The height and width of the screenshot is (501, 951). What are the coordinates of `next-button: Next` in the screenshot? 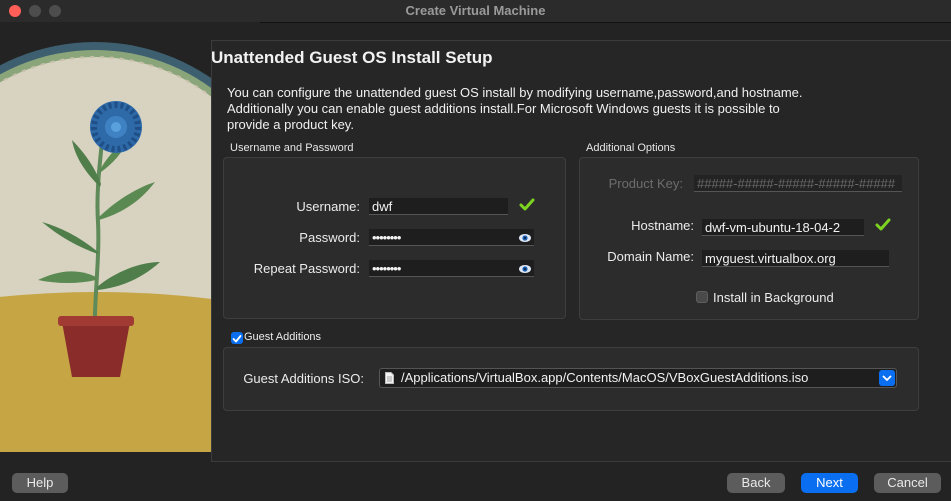 It's located at (829, 483).